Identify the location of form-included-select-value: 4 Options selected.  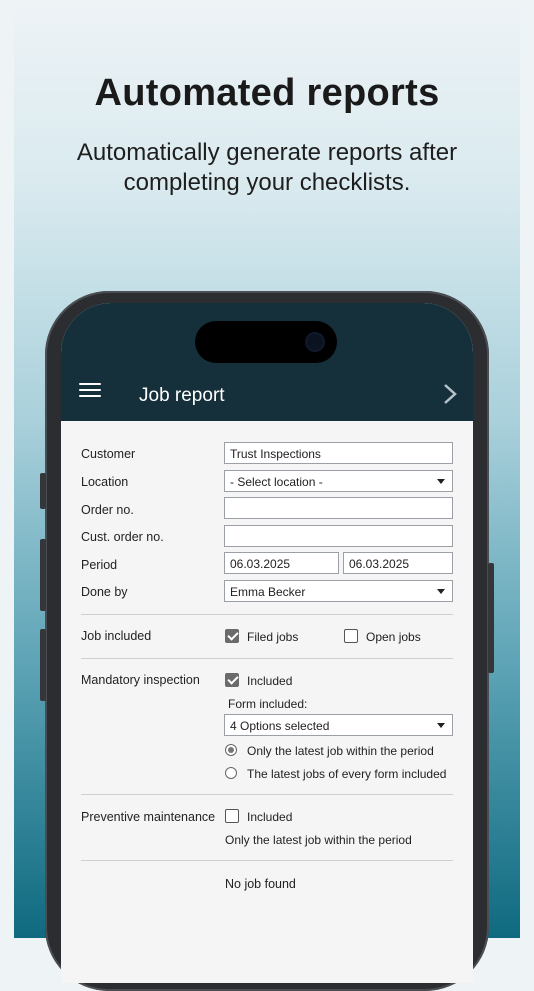
(280, 726).